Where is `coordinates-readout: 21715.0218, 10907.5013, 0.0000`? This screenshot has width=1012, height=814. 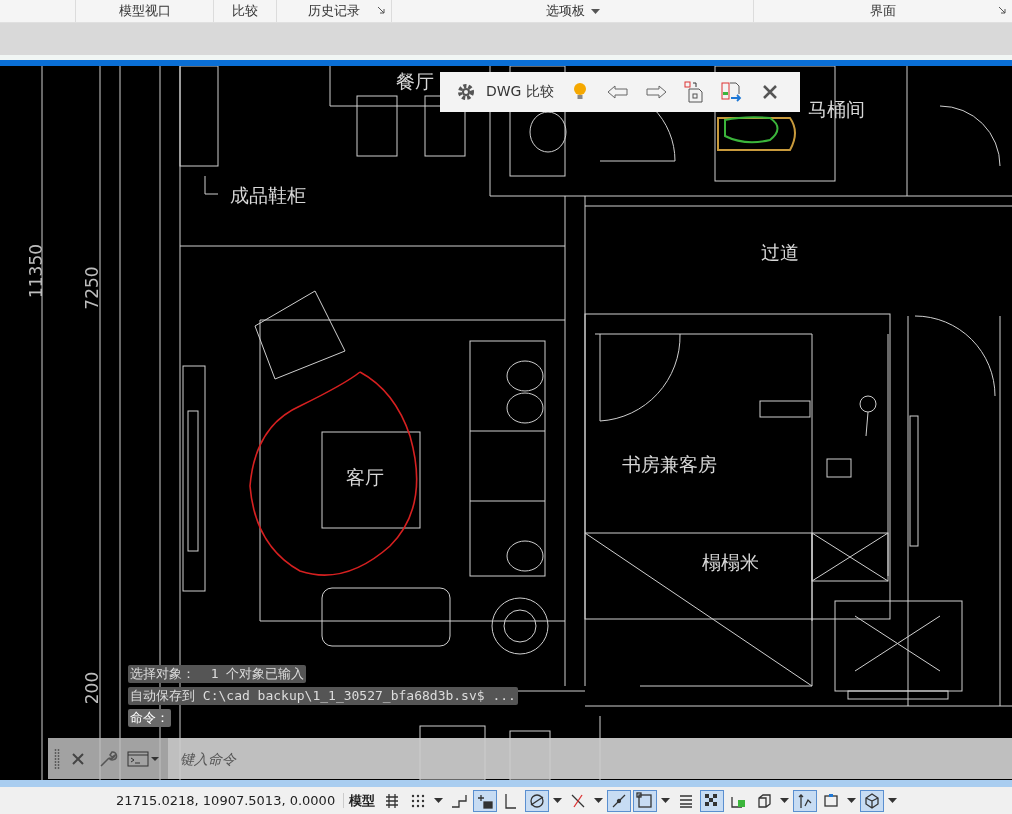 coordinates-readout: 21715.0218, 10907.5013, 0.0000 is located at coordinates (226, 800).